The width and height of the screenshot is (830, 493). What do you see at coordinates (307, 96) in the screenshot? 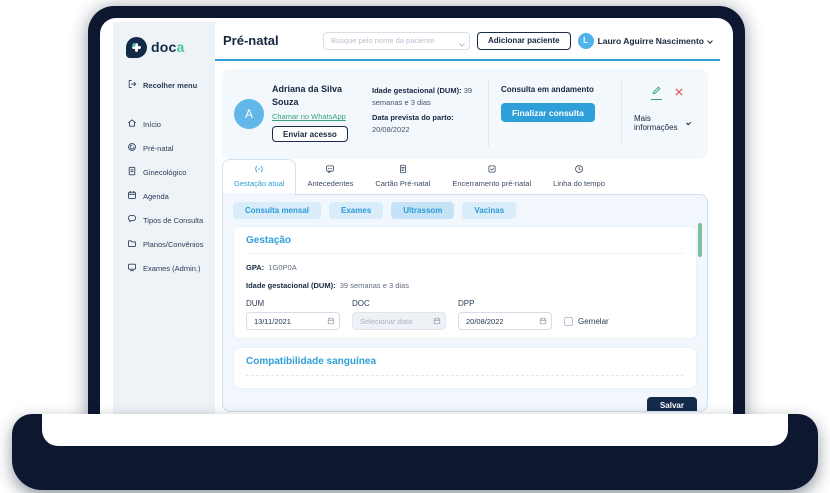
I see `patient-name: Adriana da Silva Souza` at bounding box center [307, 96].